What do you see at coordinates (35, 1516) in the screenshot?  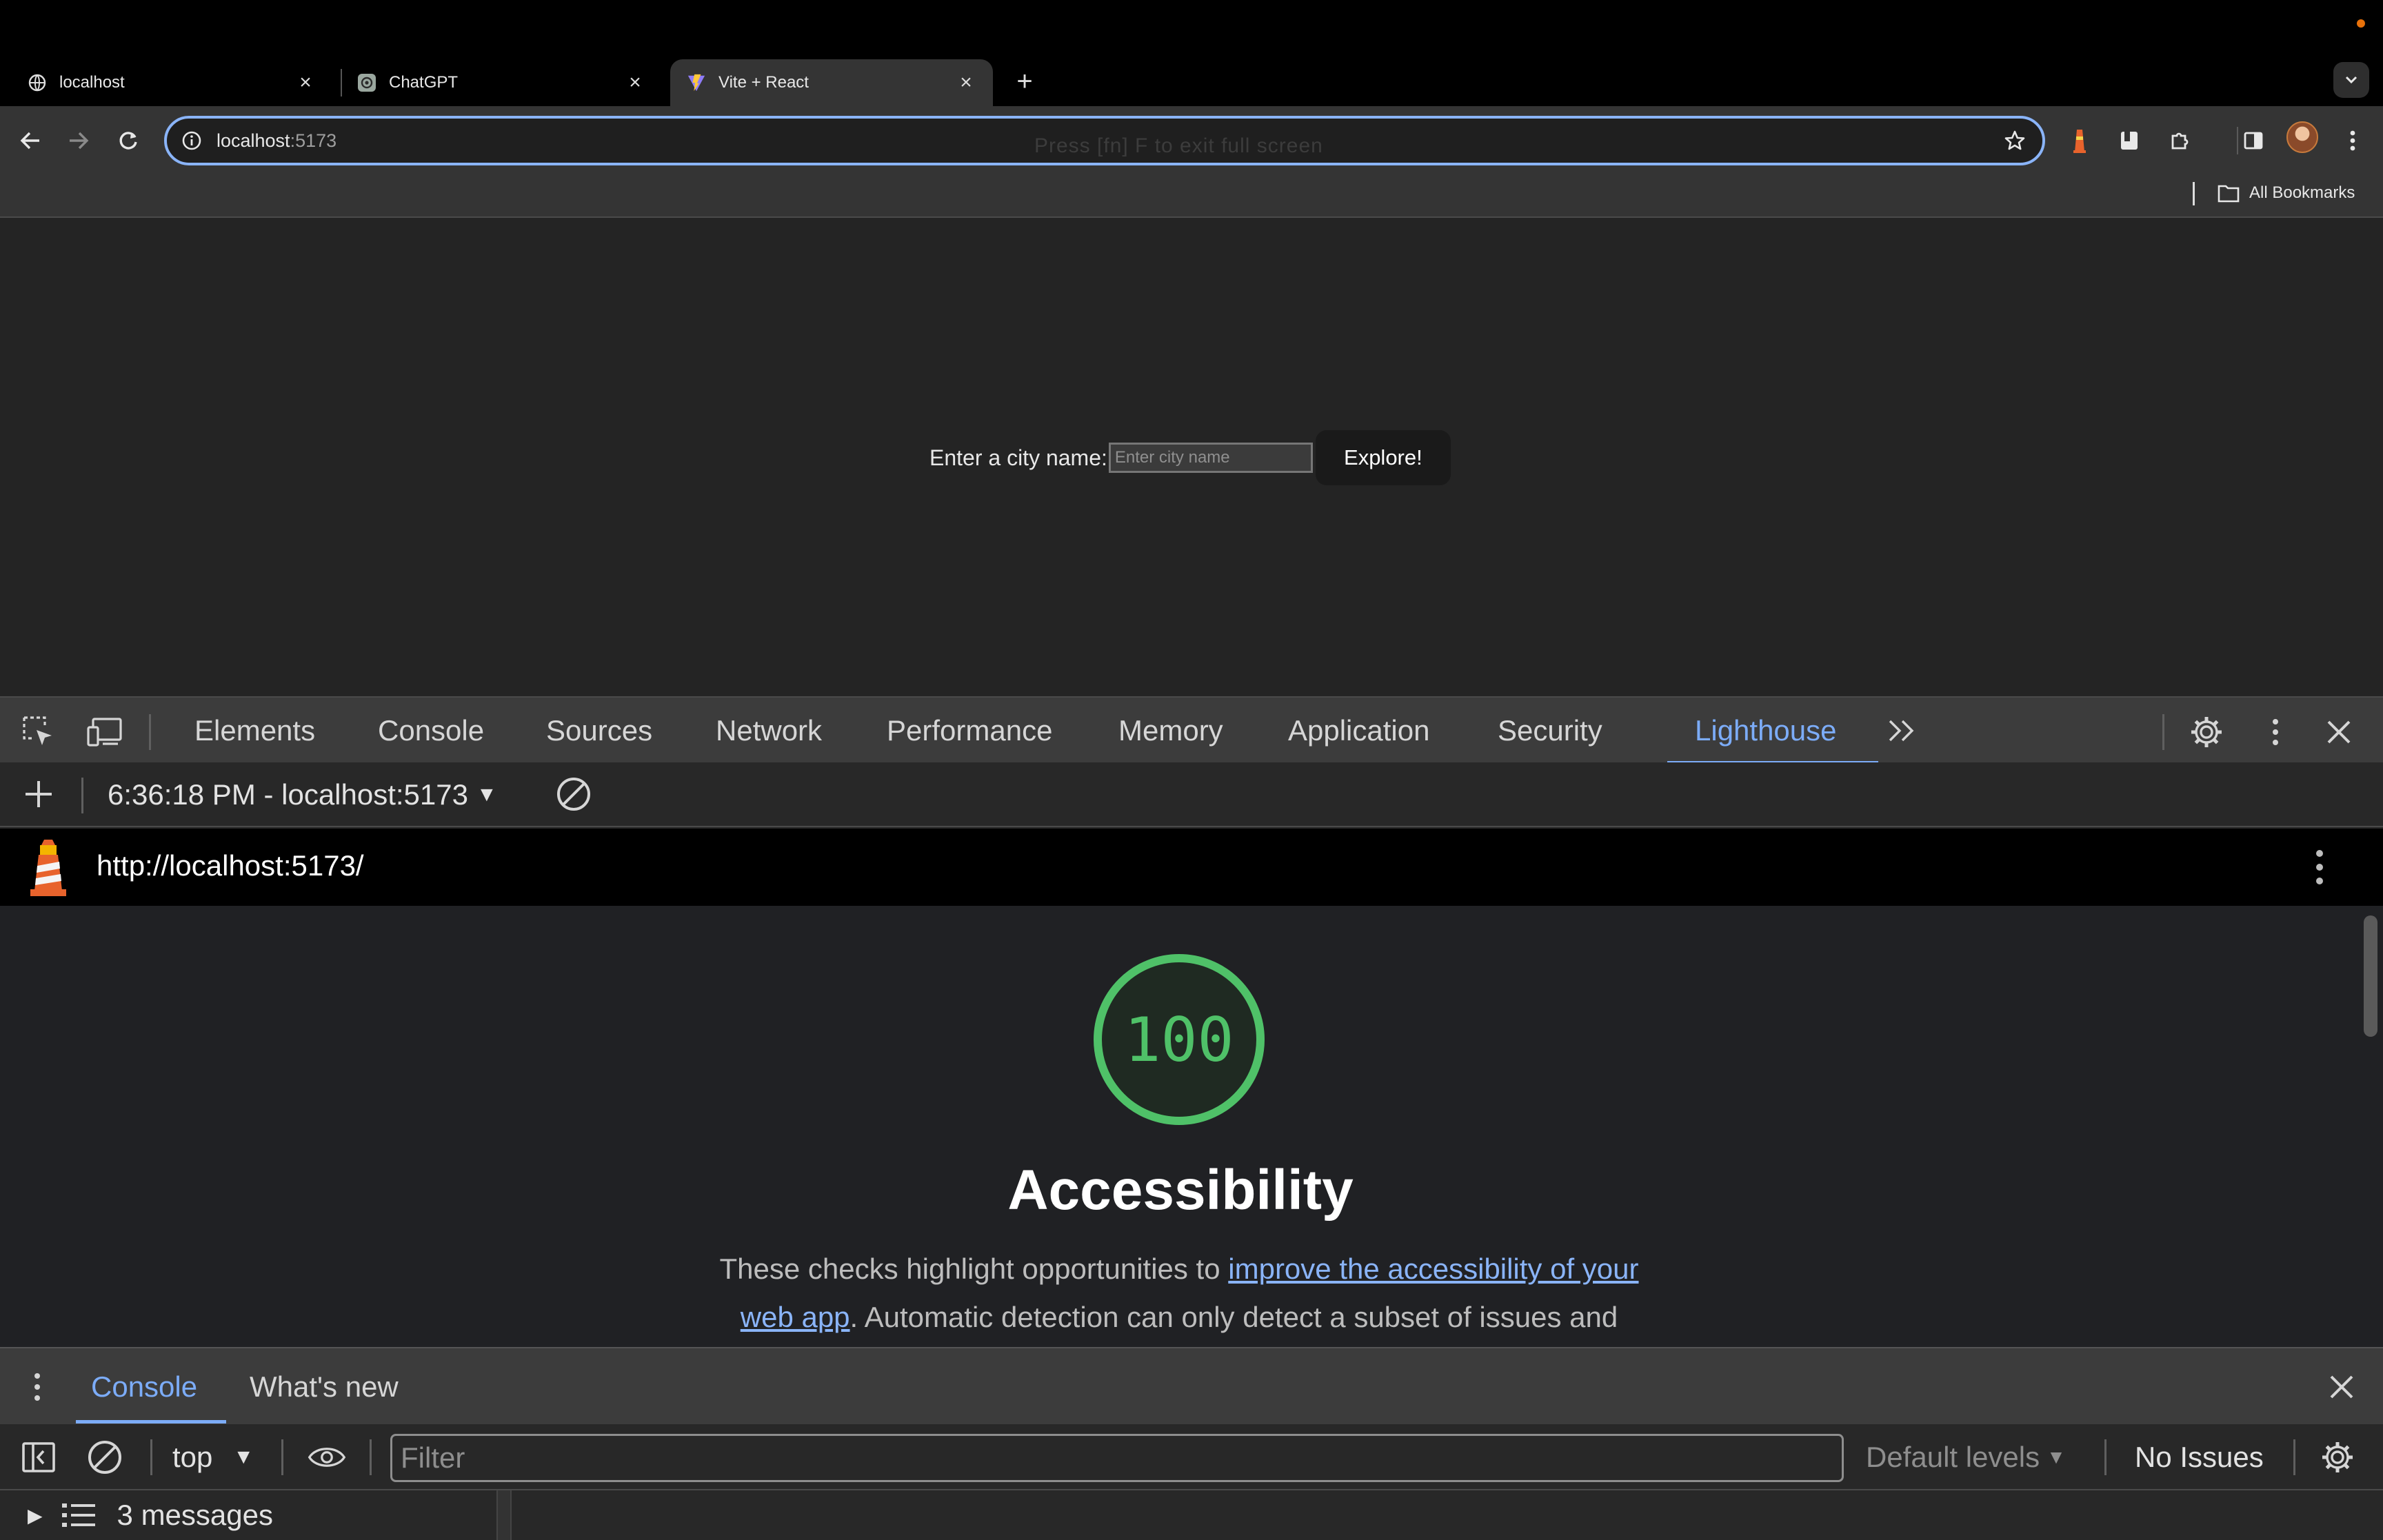 I see `expand-triangle-icon: ▶` at bounding box center [35, 1516].